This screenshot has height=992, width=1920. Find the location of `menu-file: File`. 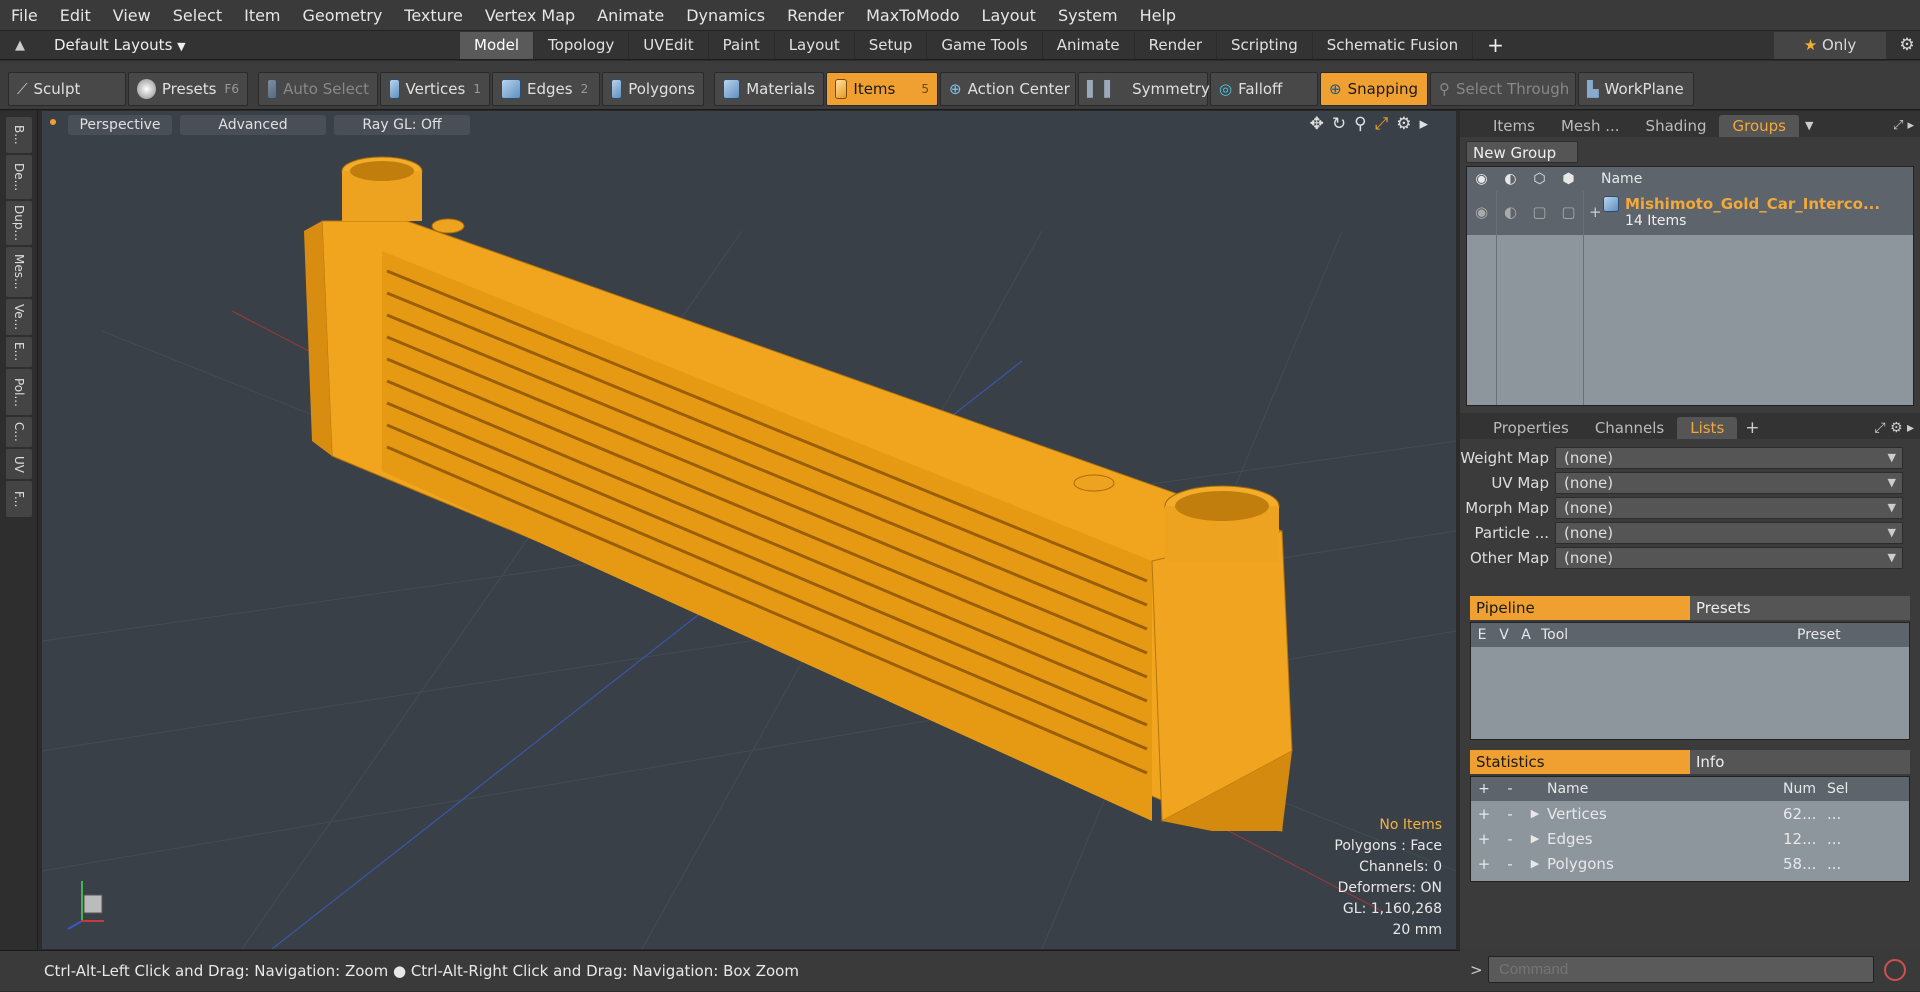

menu-file: File is located at coordinates (24, 15).